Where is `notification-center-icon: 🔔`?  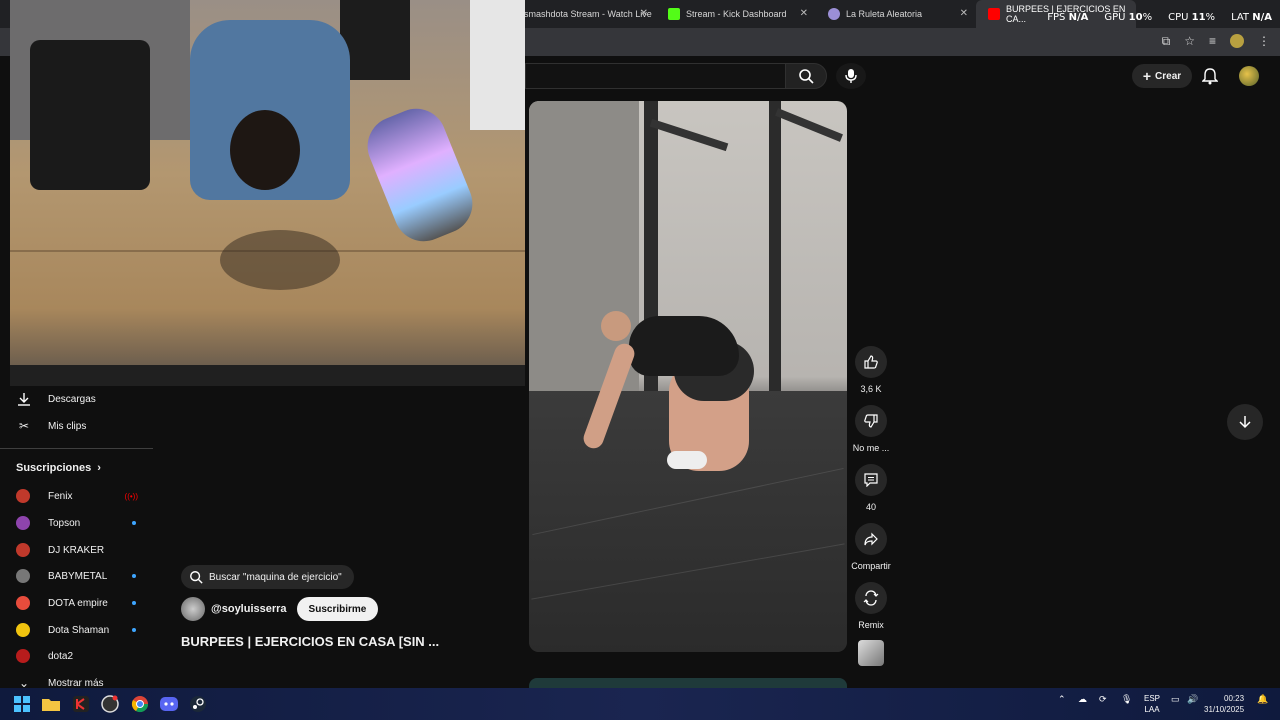
notification-center-icon: 🔔 is located at coordinates (1262, 699).